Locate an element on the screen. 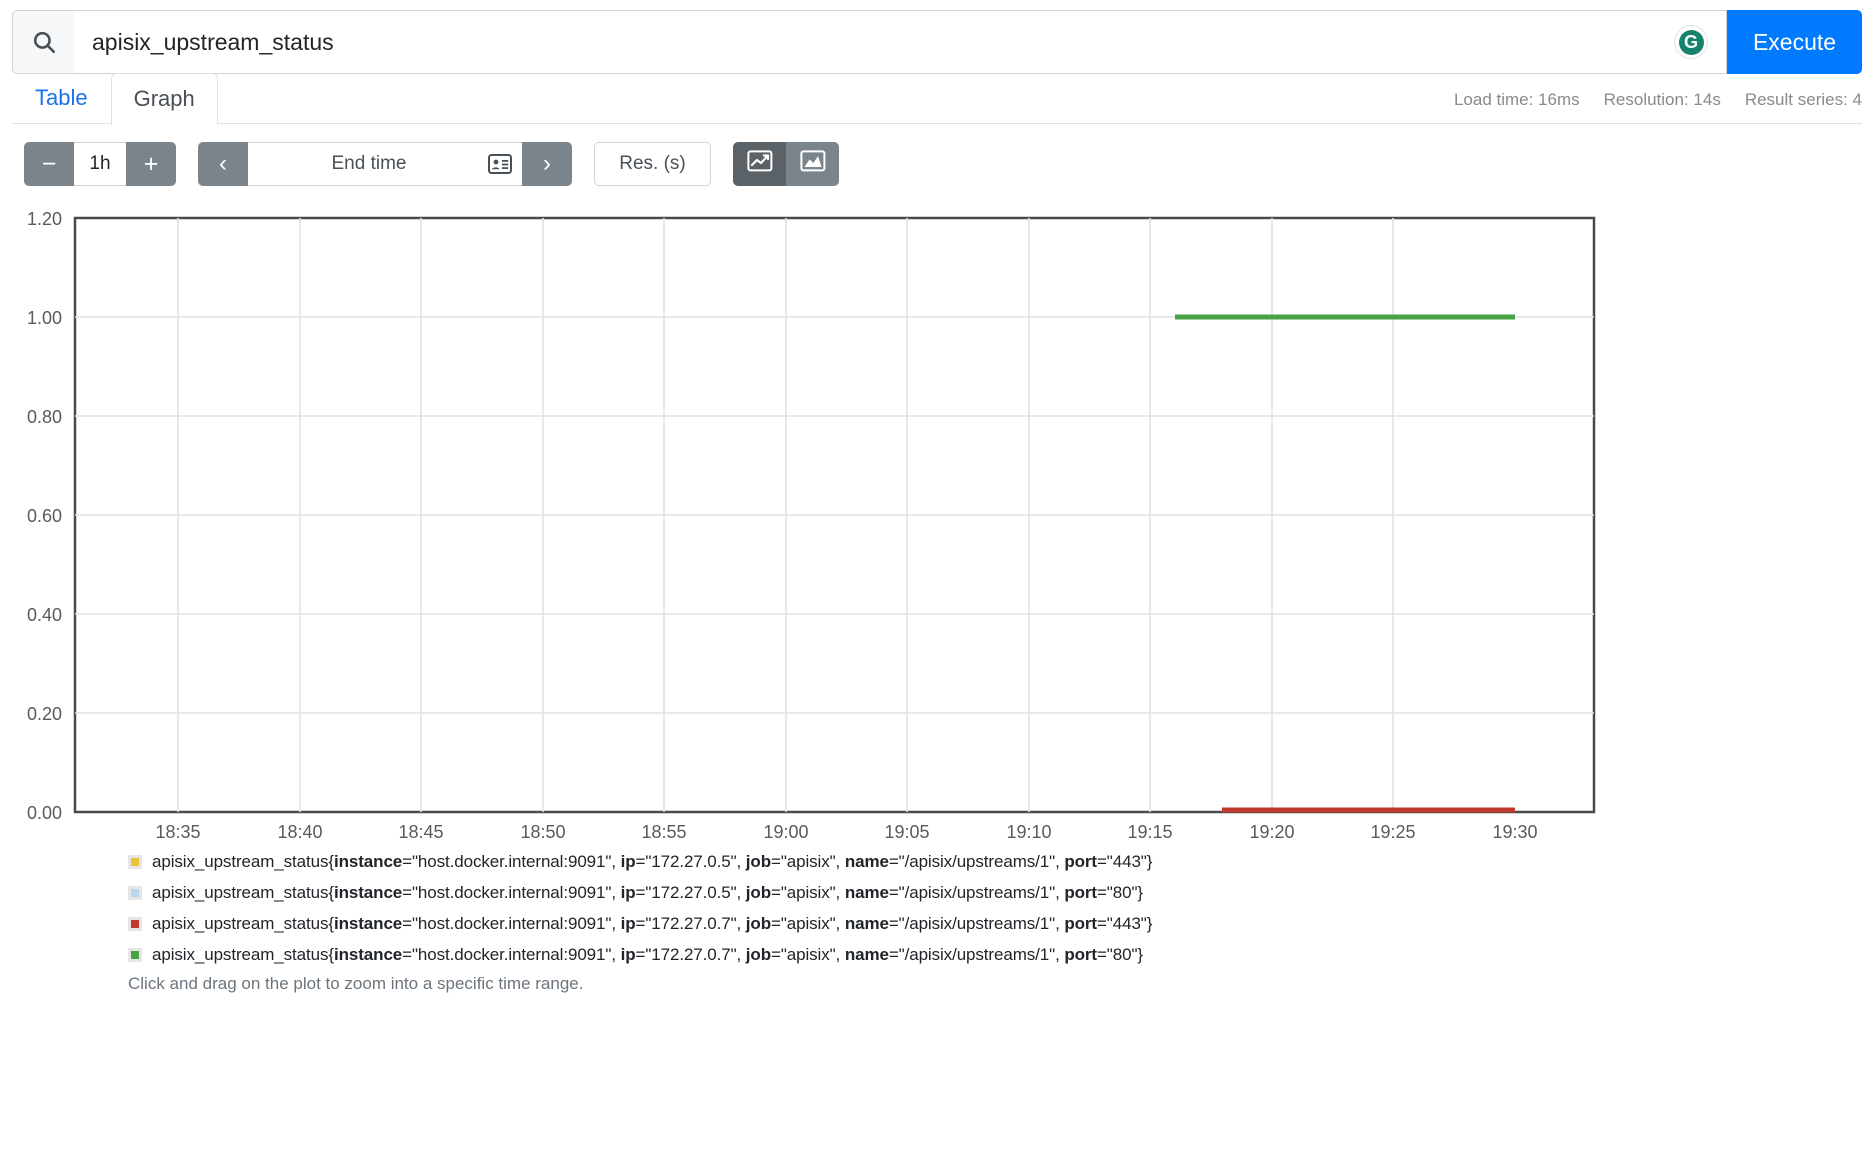 The height and width of the screenshot is (1150, 1874). chart-type-line-button is located at coordinates (759, 164).